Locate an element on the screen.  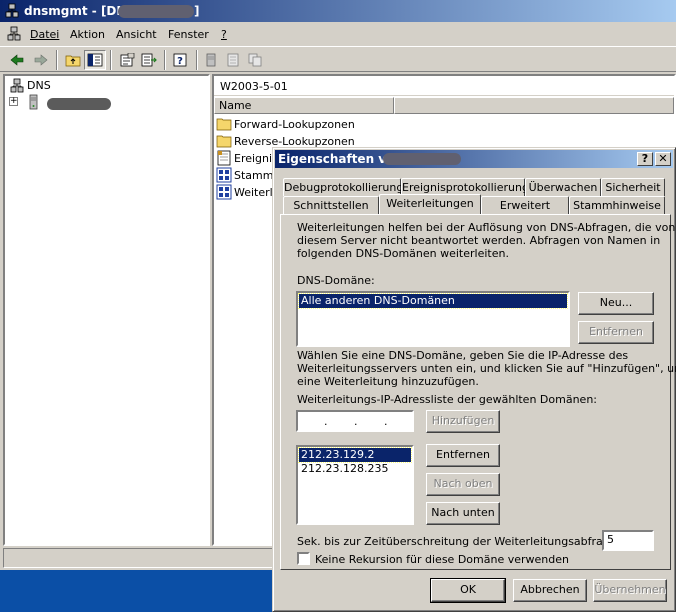
main-titlebar: dnsmgmt - [DNS\ ] is located at coordinates (338, 11).